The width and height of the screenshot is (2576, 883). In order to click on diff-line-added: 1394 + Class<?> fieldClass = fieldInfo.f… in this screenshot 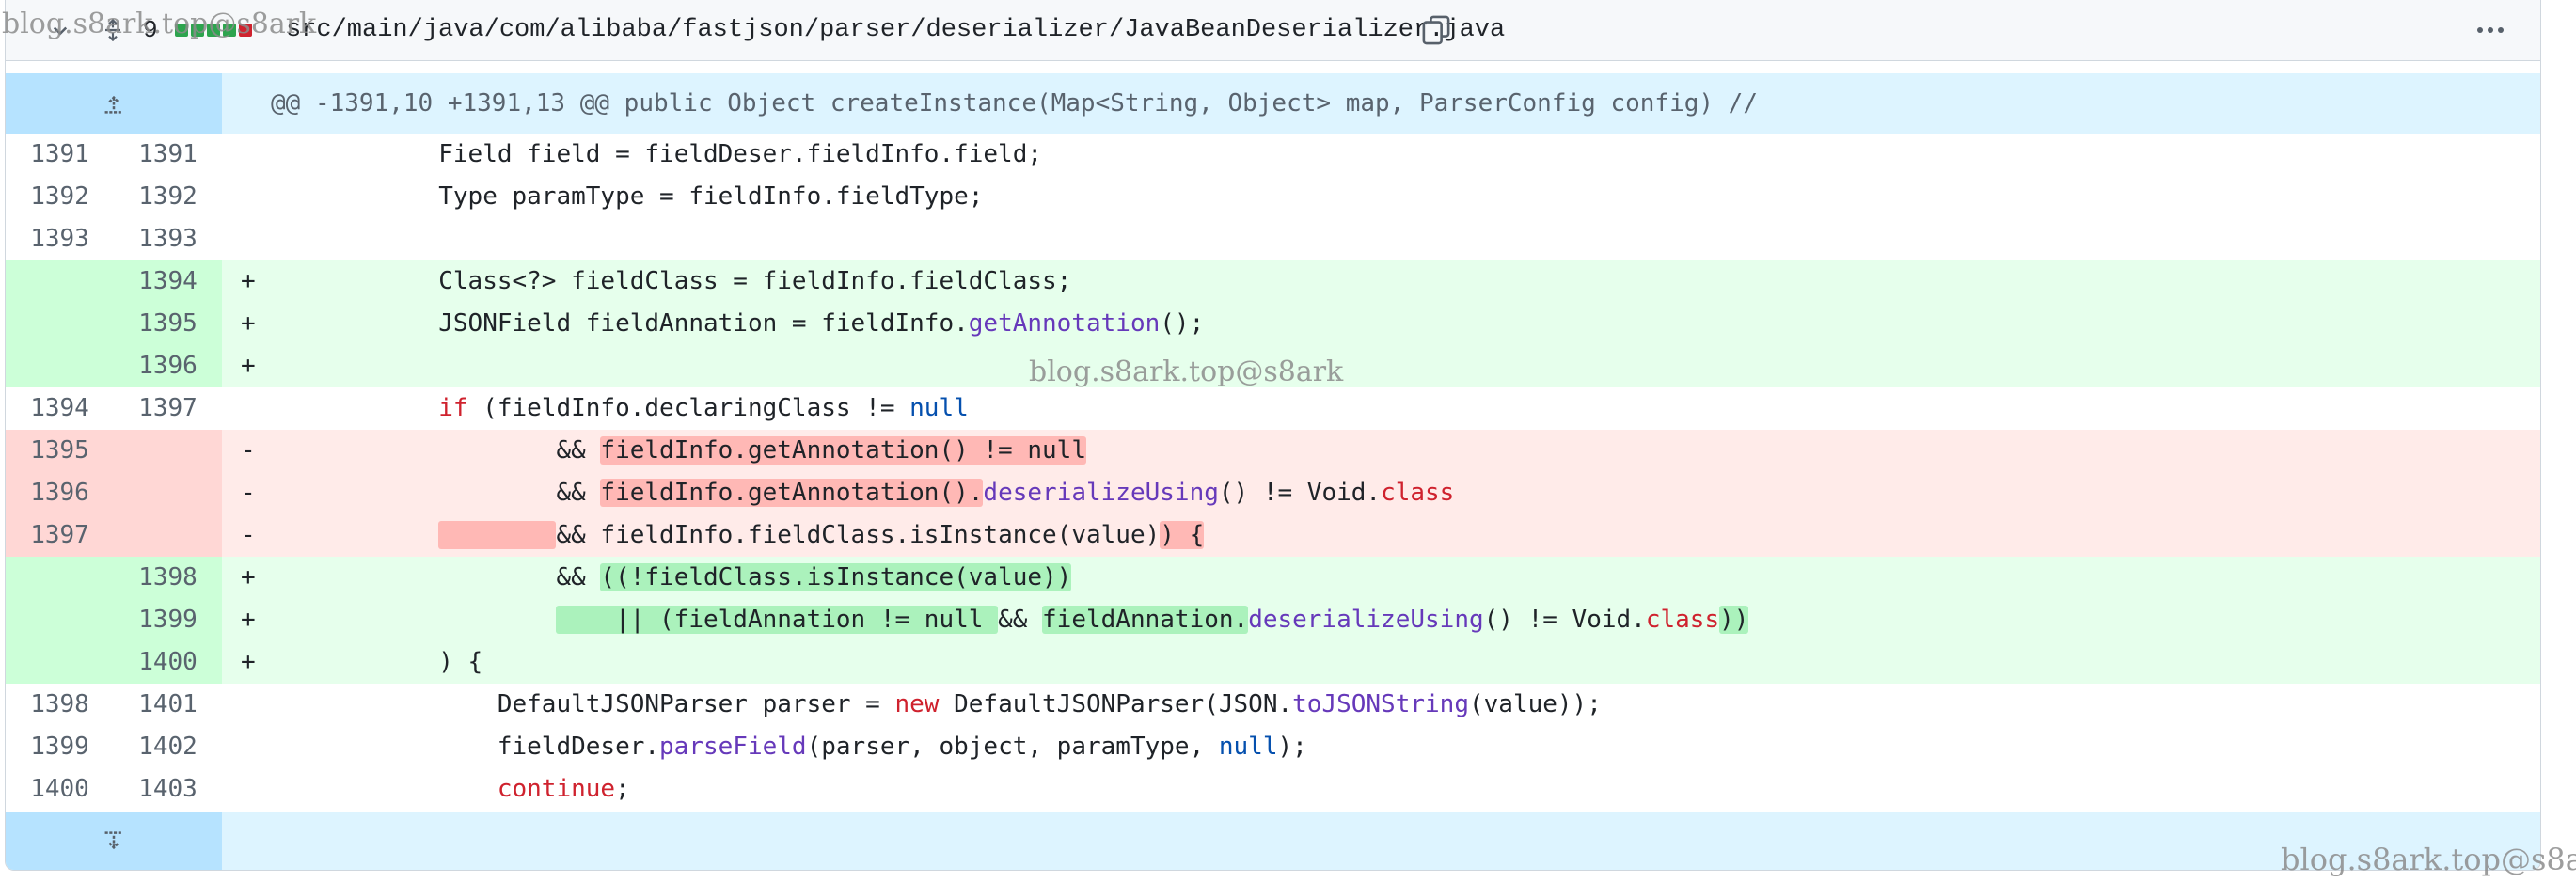, I will do `click(1273, 281)`.